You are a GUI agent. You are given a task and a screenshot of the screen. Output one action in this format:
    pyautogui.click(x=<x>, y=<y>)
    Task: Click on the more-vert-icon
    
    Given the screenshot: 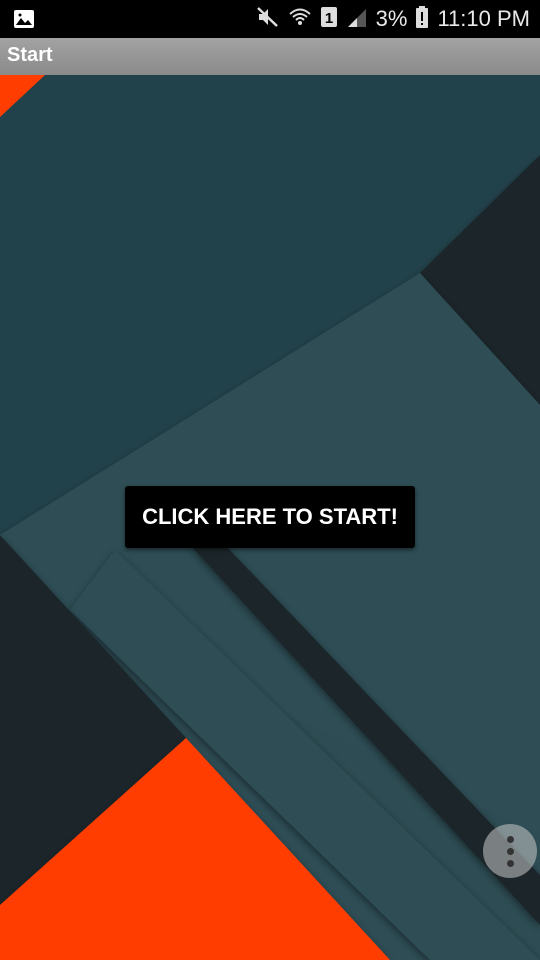 What is the action you would take?
    pyautogui.click(x=510, y=839)
    